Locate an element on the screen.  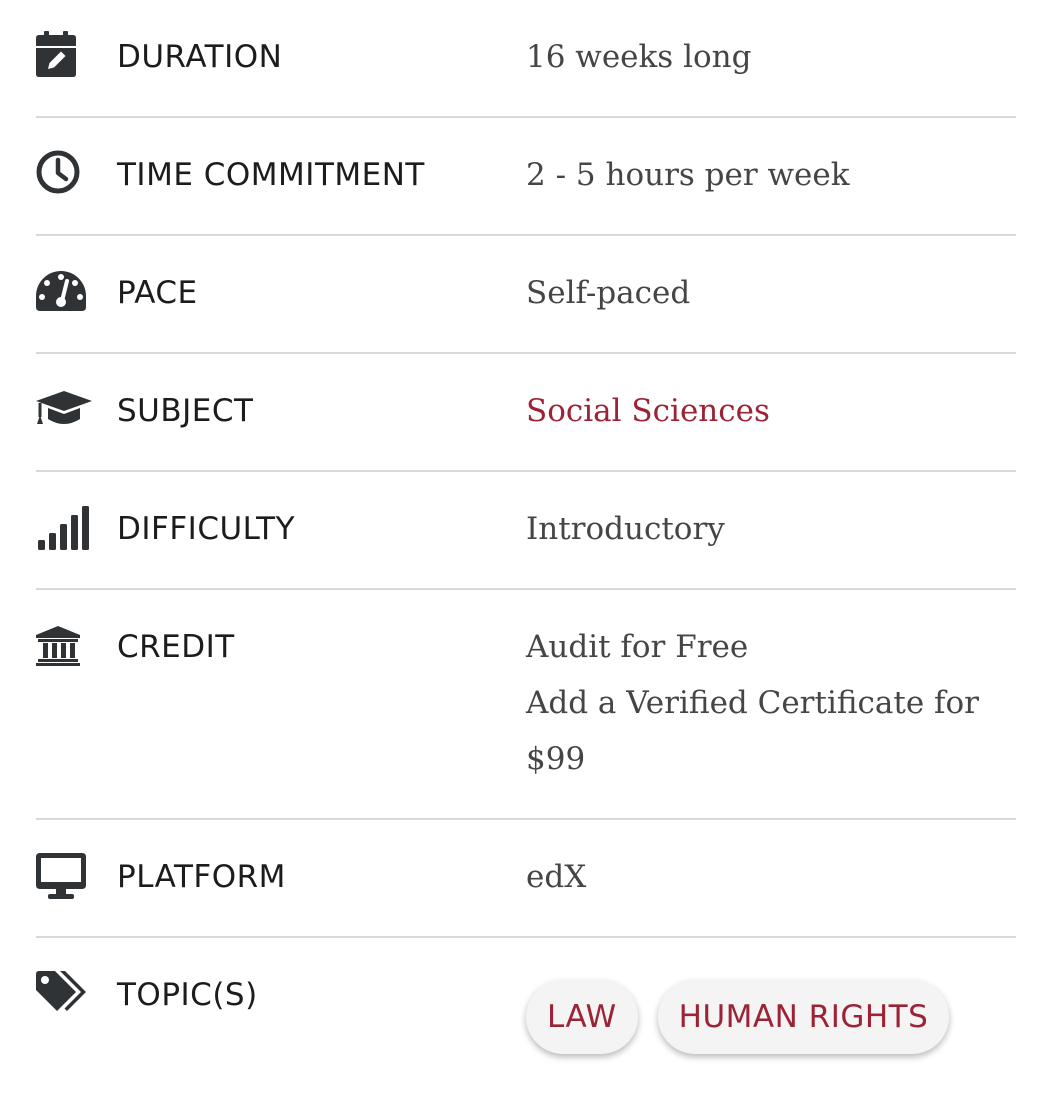
detail-row-topics: TOPIC(S) LAW HUMAN RIGHTS is located at coordinates (526, 1018).